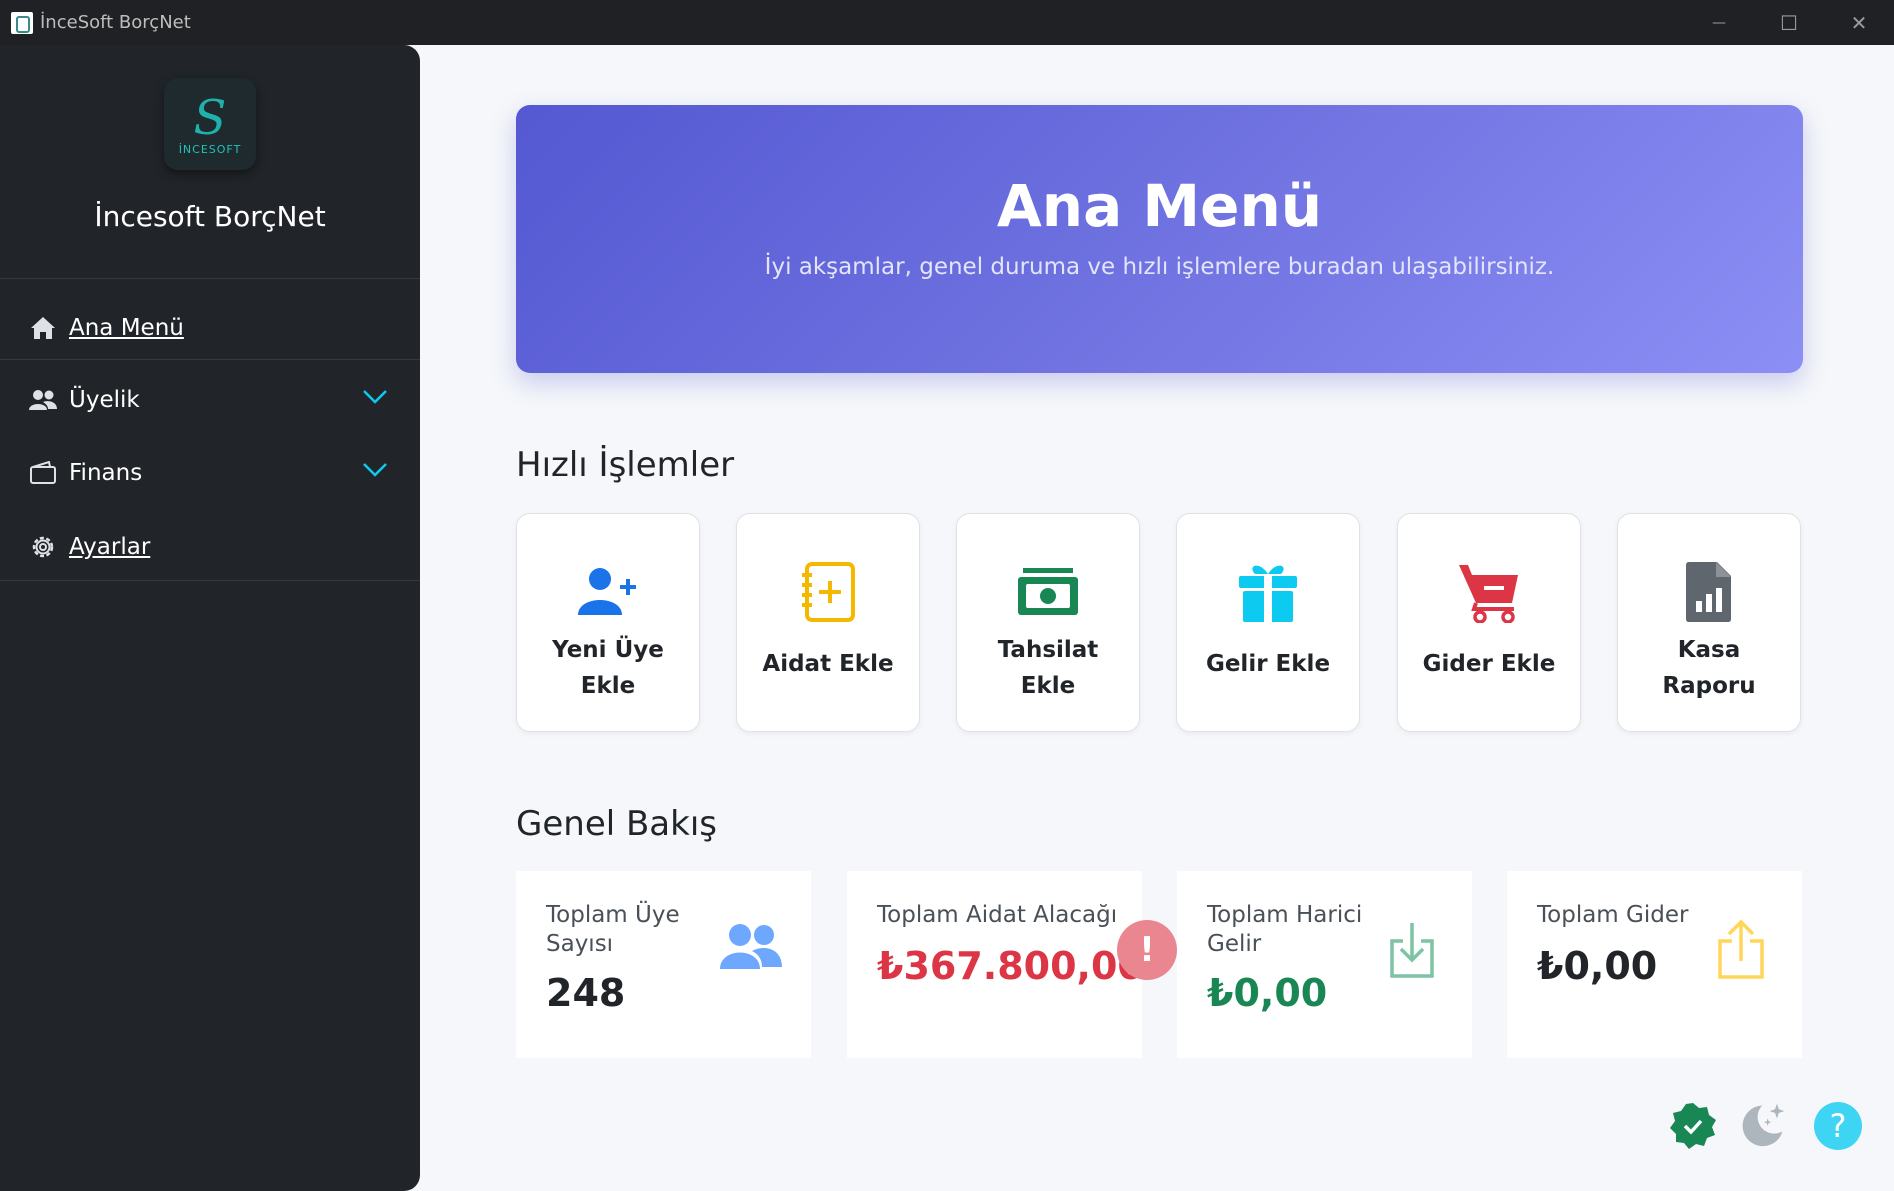 The width and height of the screenshot is (1894, 1191). I want to click on stat-card-harici-gelir: Toplam Harici Gelir ₺0,00, so click(1324, 964).